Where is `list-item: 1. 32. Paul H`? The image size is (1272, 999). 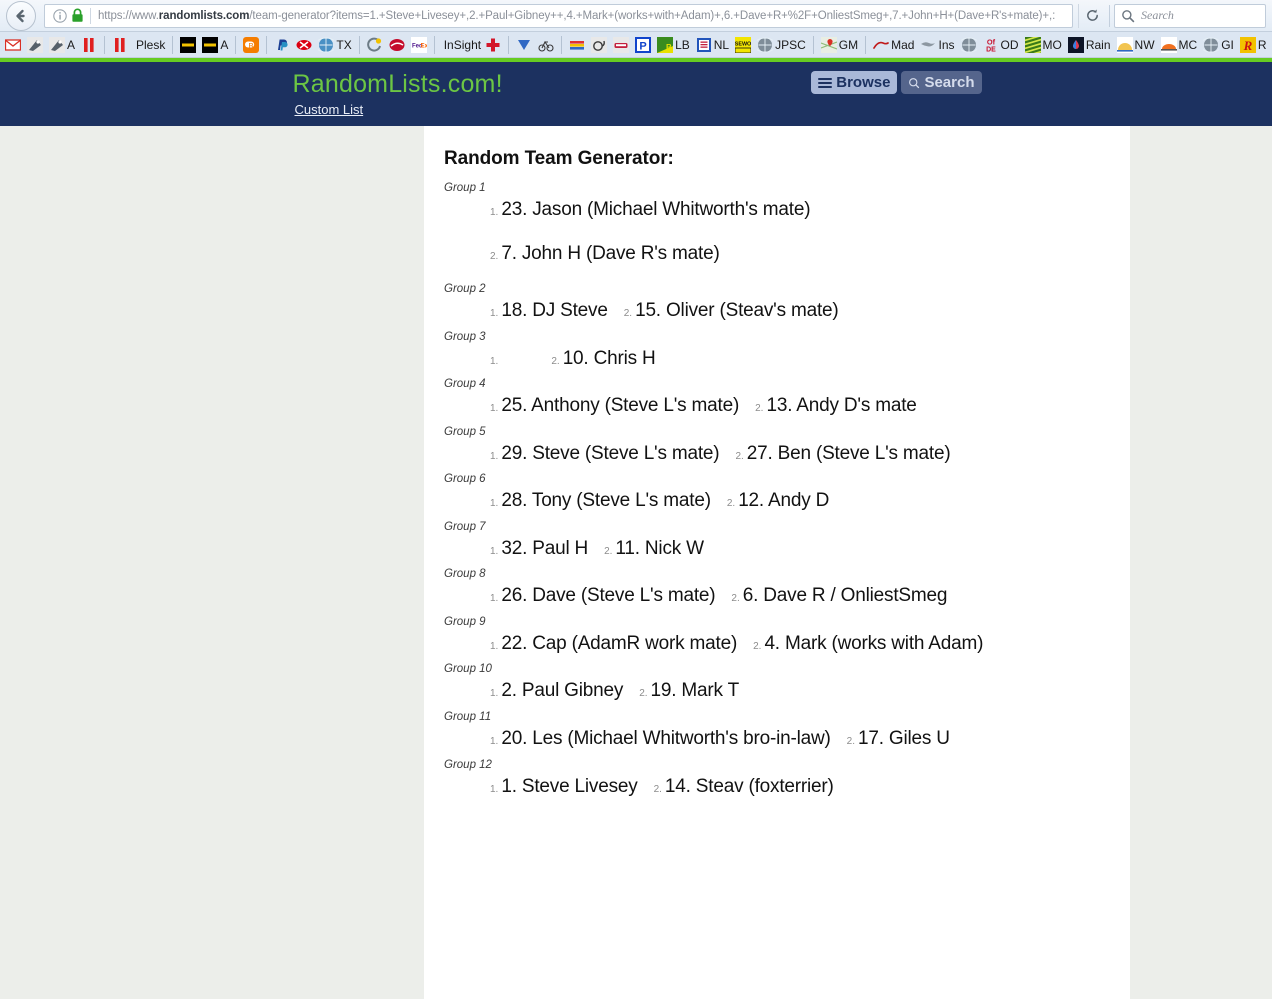
list-item: 1. 32. Paul H is located at coordinates (539, 549).